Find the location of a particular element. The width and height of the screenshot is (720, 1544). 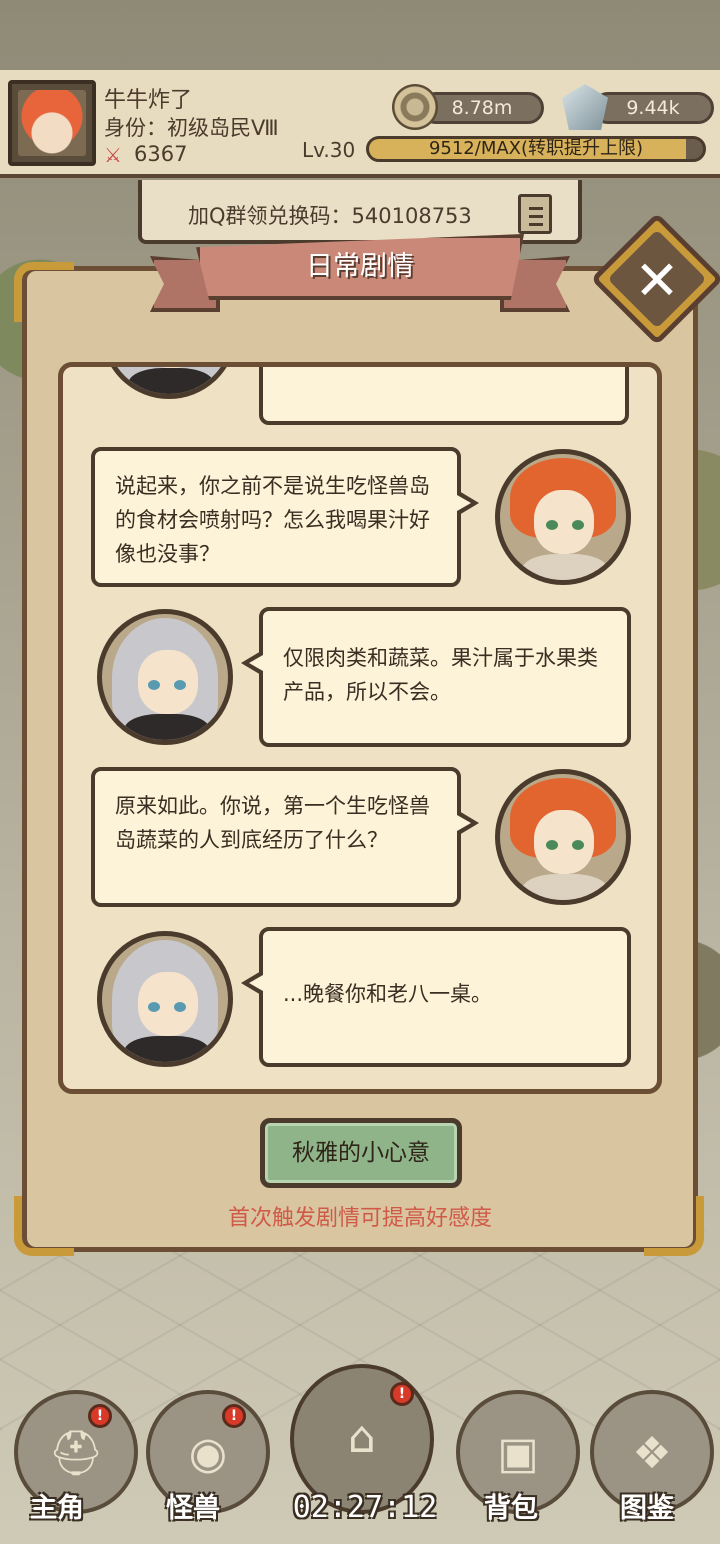

power-icon: ⚔ is located at coordinates (113, 155).